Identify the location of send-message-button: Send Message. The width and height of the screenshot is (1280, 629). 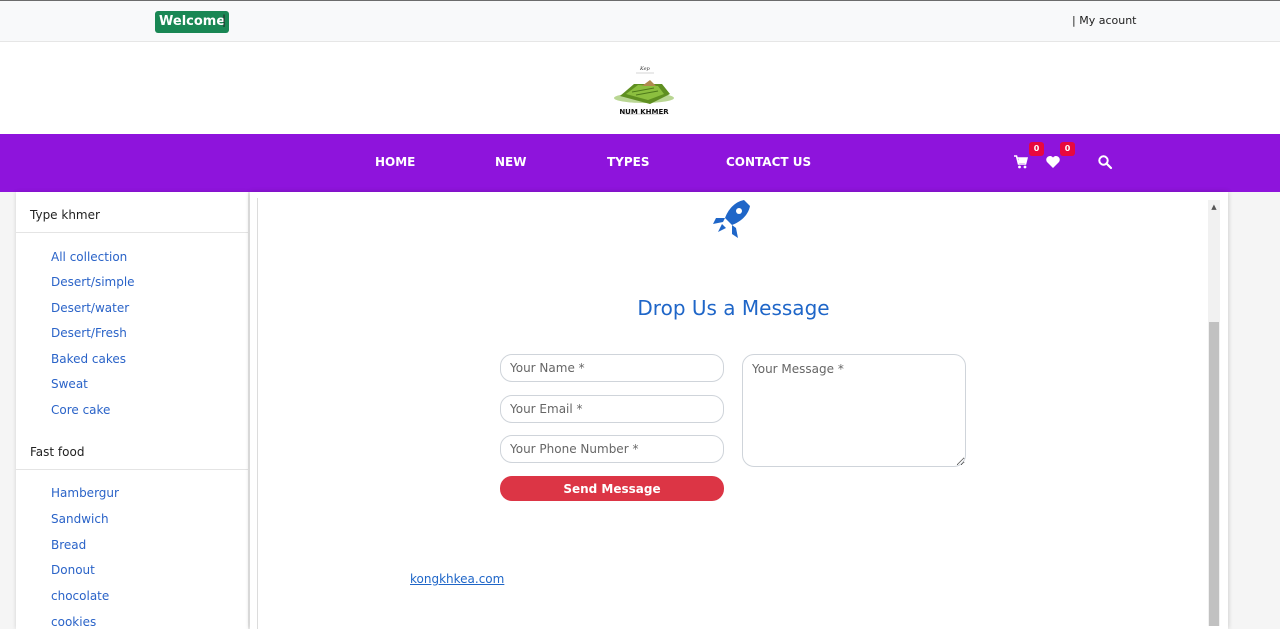
(612, 488).